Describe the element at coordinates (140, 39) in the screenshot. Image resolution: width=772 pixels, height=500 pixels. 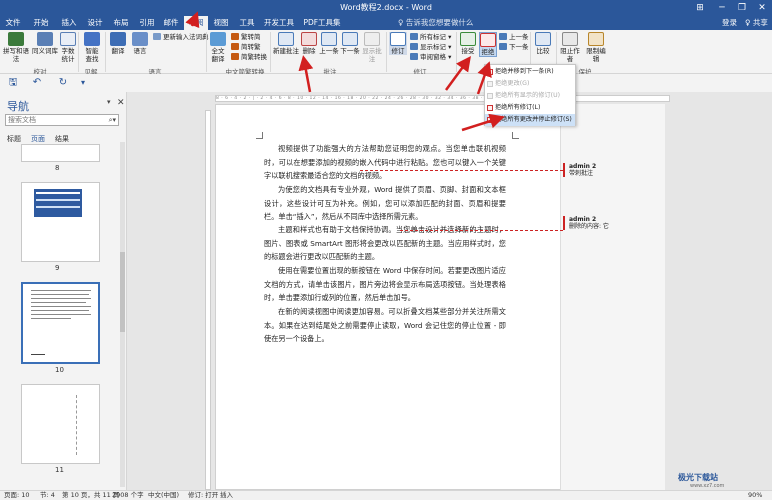
I see `language-icon` at that location.